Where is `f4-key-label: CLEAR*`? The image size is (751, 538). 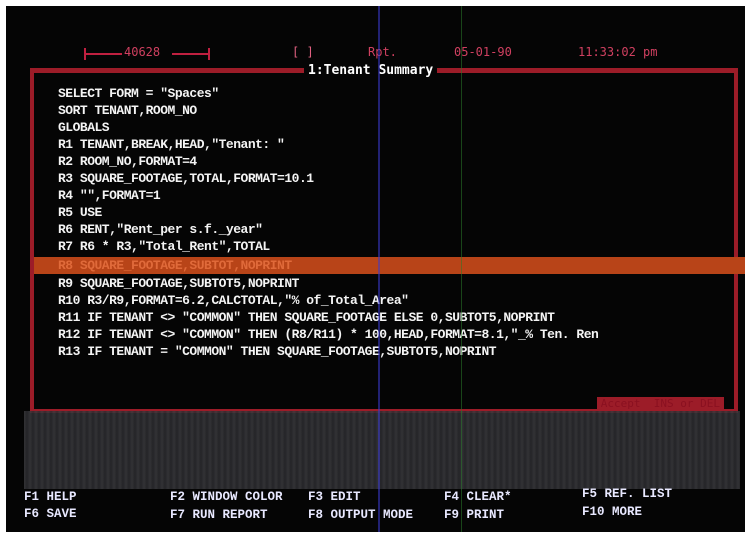
f4-key-label: CLEAR* is located at coordinates (489, 497).